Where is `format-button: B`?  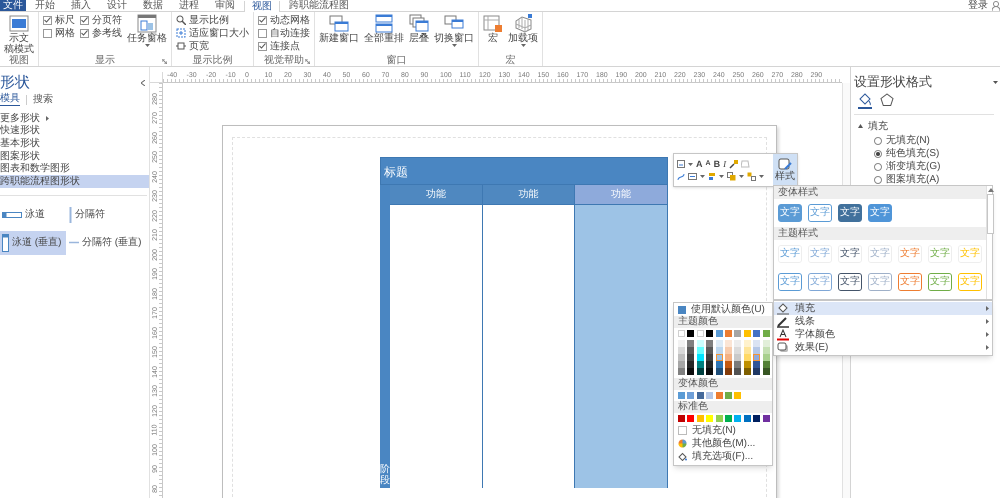 format-button: B is located at coordinates (717, 164).